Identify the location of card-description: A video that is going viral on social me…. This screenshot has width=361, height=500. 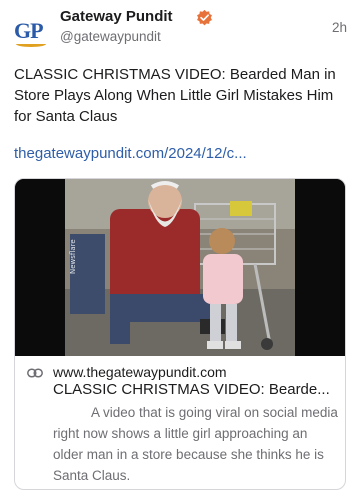
(195, 444).